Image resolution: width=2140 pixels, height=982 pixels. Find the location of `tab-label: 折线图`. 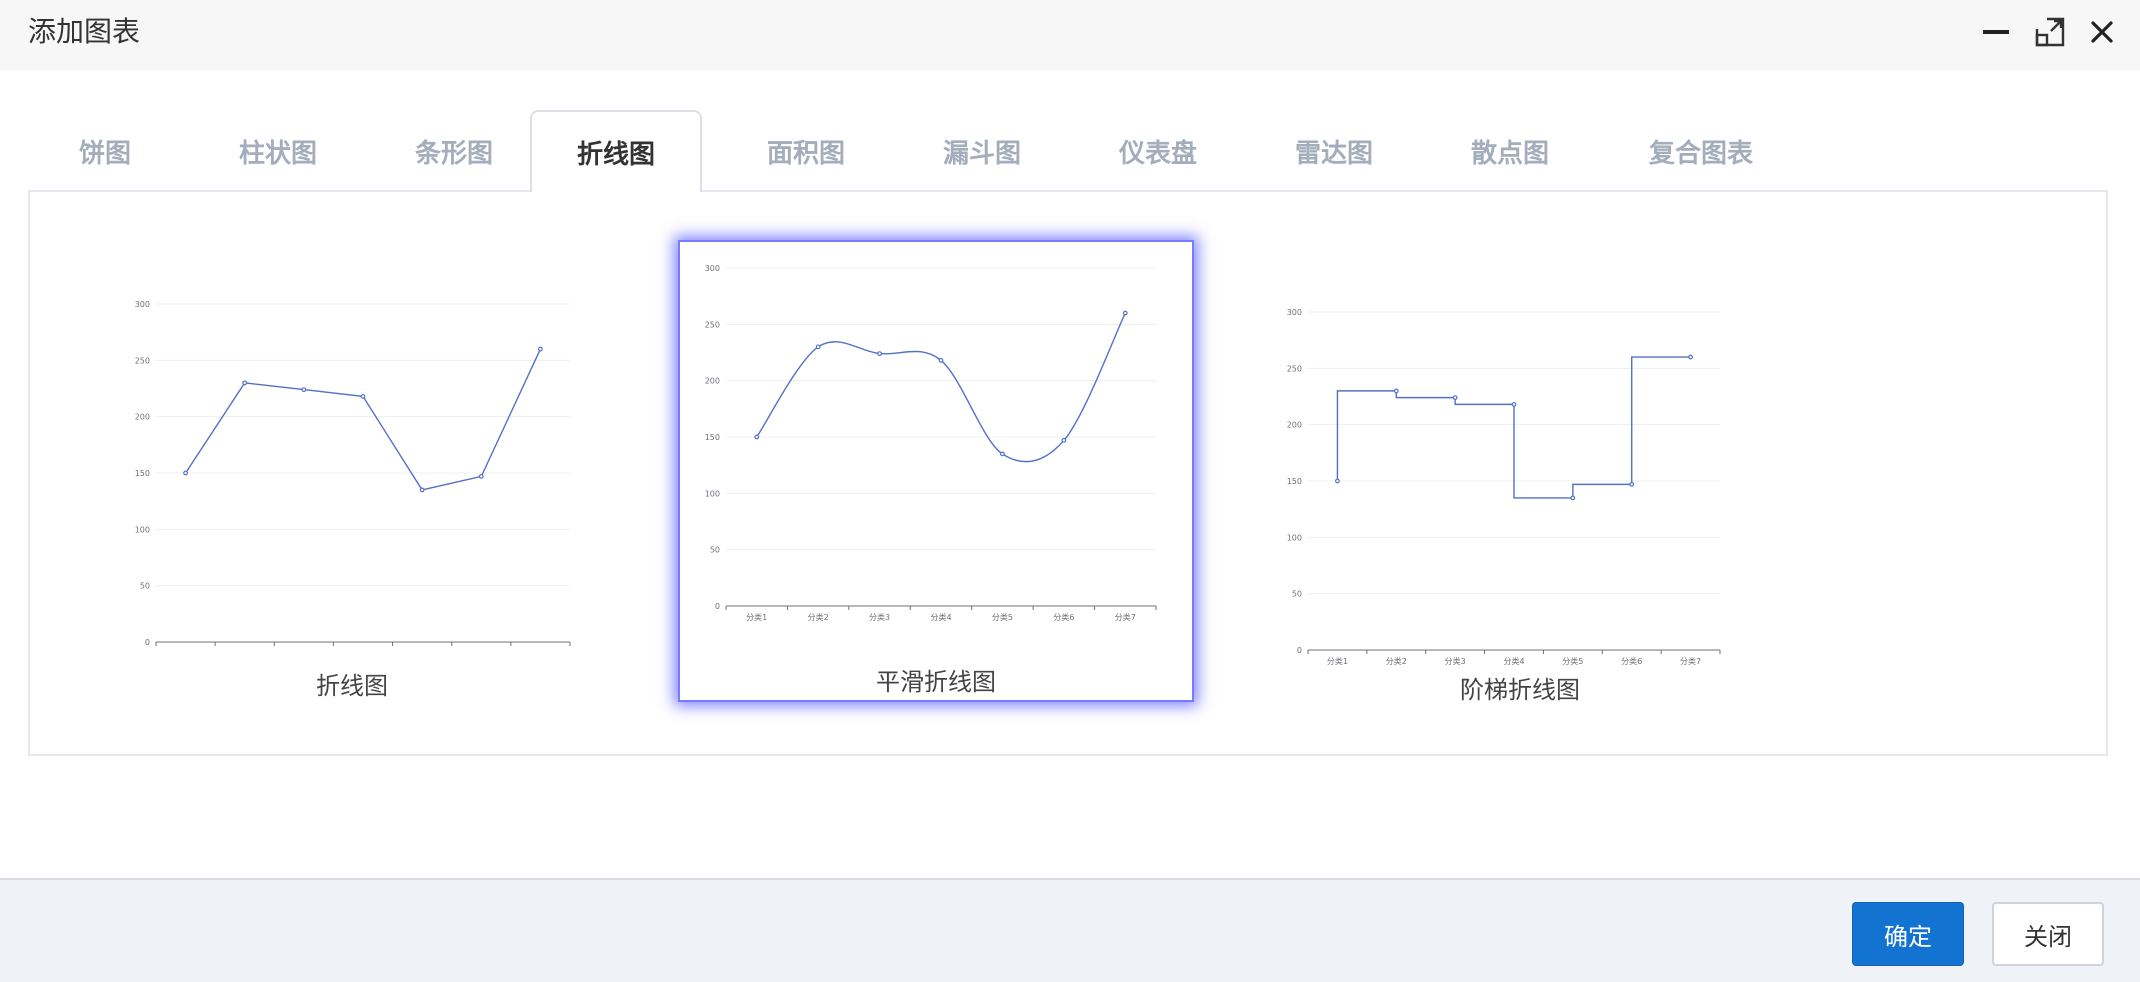

tab-label: 折线图 is located at coordinates (615, 154).